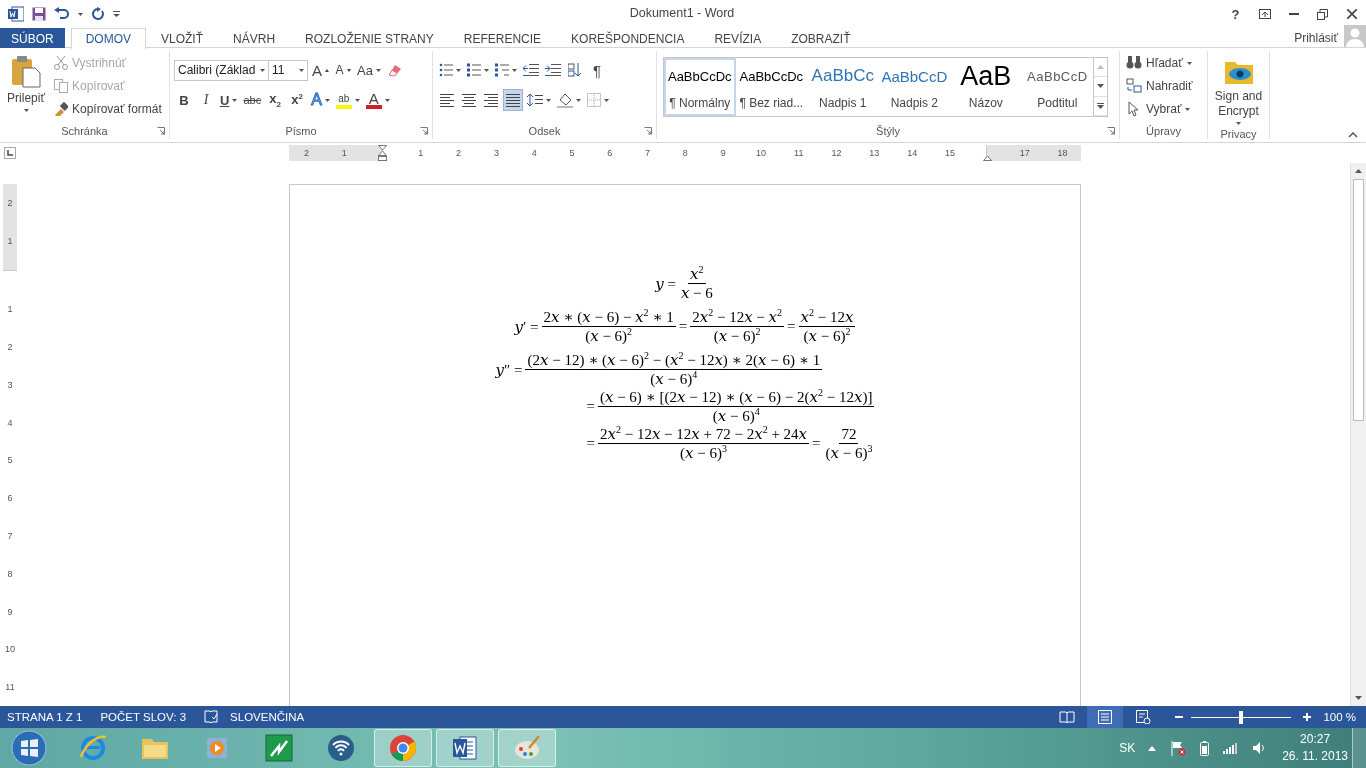 This screenshot has height=768, width=1366. Describe the element at coordinates (821, 38) in the screenshot. I see `ribbon-tab: ZOBRAZIŤ` at that location.